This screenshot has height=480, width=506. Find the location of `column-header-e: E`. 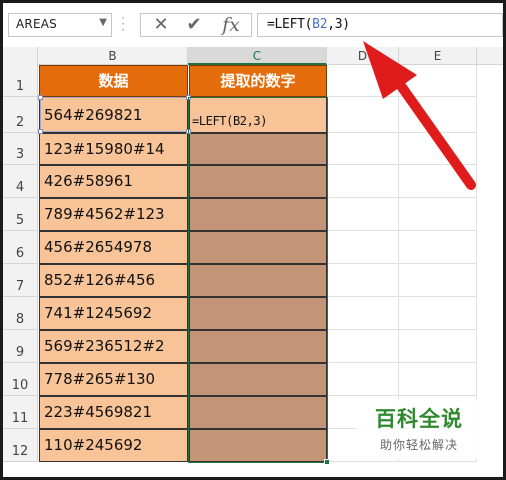

column-header-e: E is located at coordinates (438, 56).